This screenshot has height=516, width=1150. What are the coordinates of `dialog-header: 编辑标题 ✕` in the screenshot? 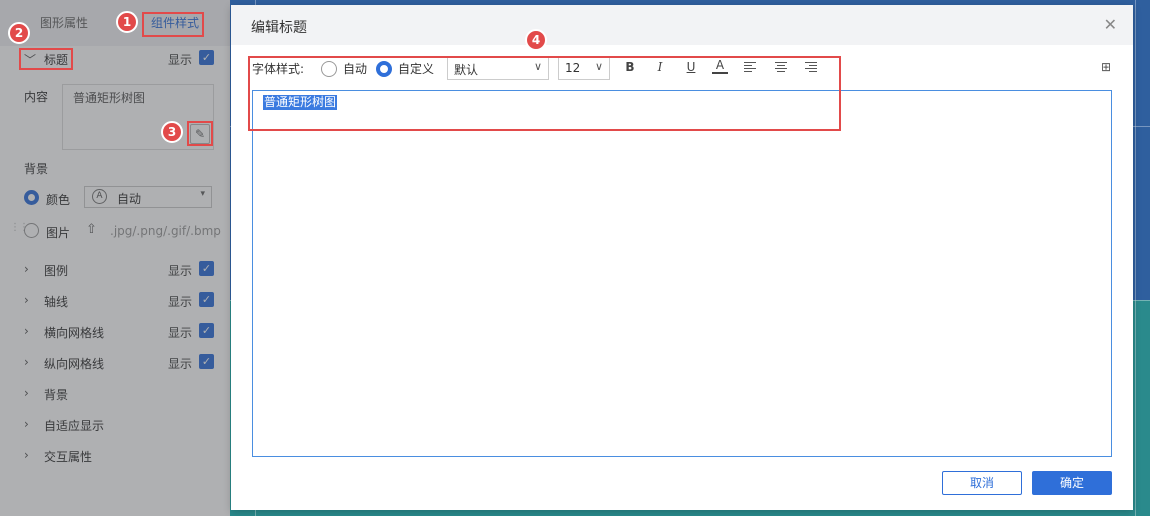 It's located at (682, 25).